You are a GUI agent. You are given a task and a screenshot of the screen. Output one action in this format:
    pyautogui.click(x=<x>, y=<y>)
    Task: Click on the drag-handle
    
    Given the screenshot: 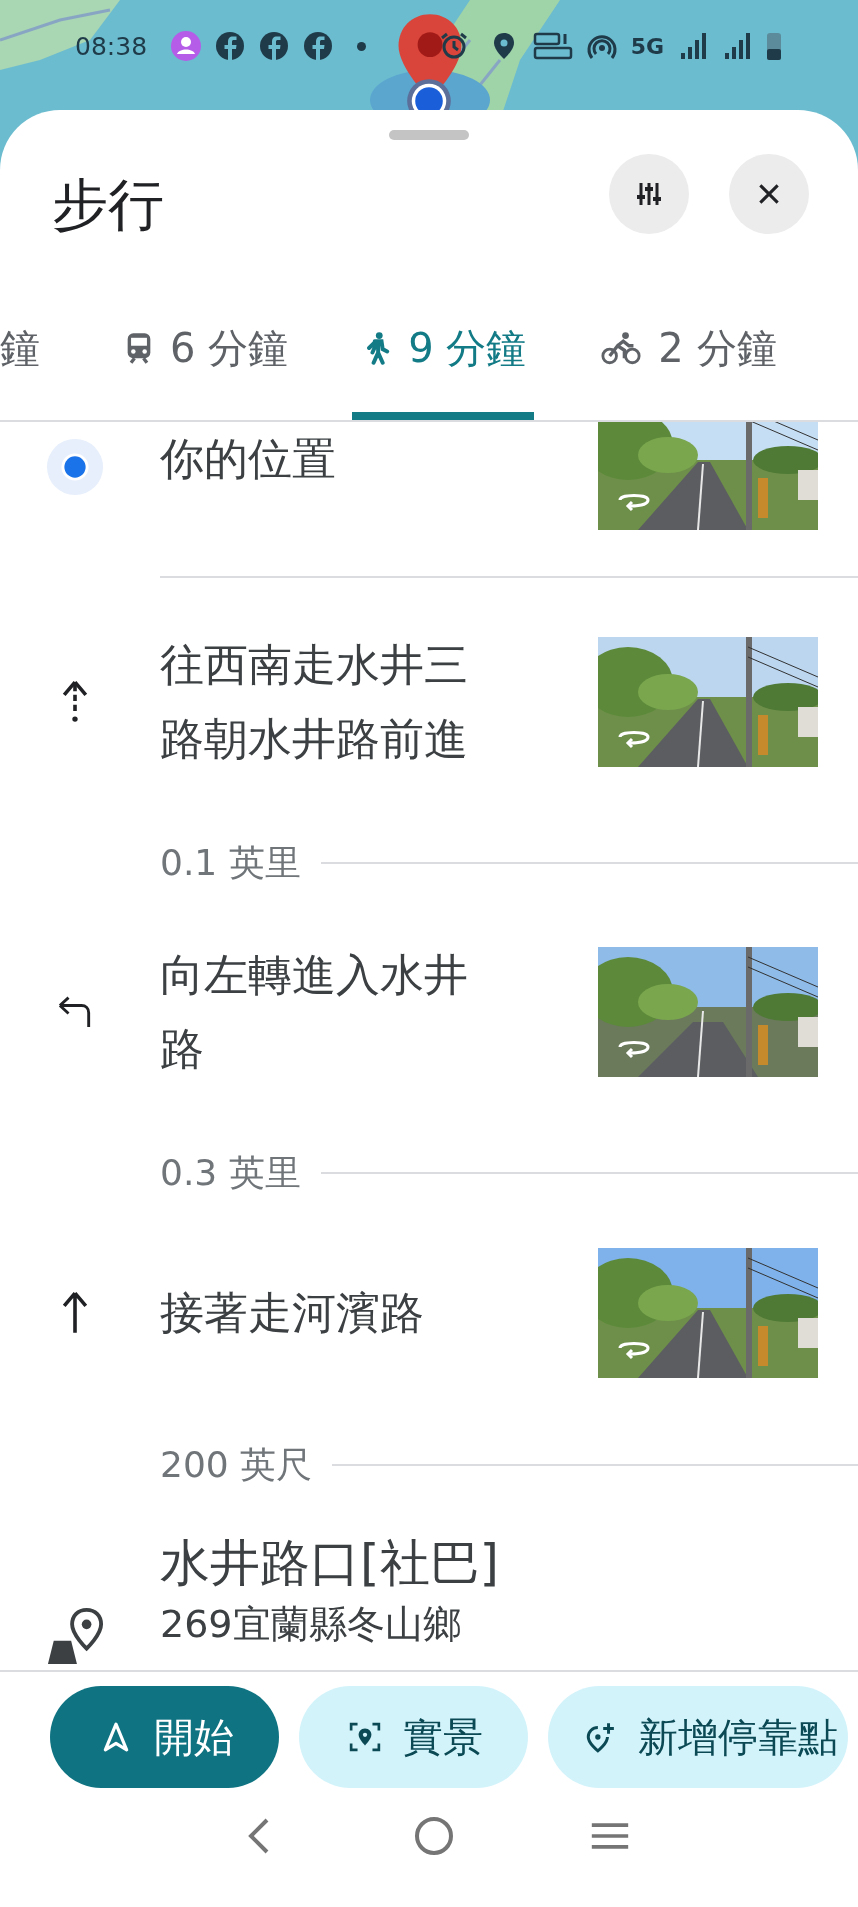 What is the action you would take?
    pyautogui.click(x=429, y=135)
    